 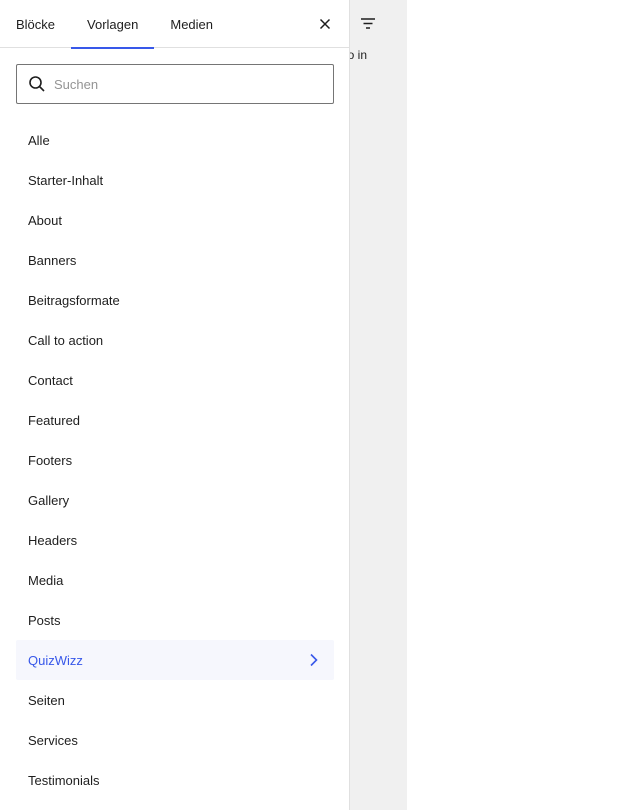 I want to click on category-item: Media, so click(x=175, y=580).